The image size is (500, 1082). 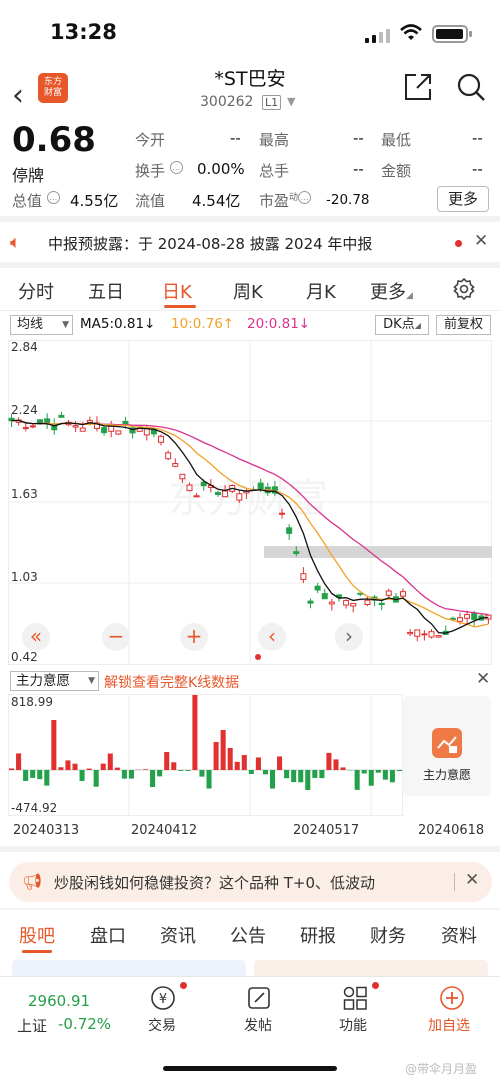 What do you see at coordinates (418, 87) in the screenshot?
I see `share-icon` at bounding box center [418, 87].